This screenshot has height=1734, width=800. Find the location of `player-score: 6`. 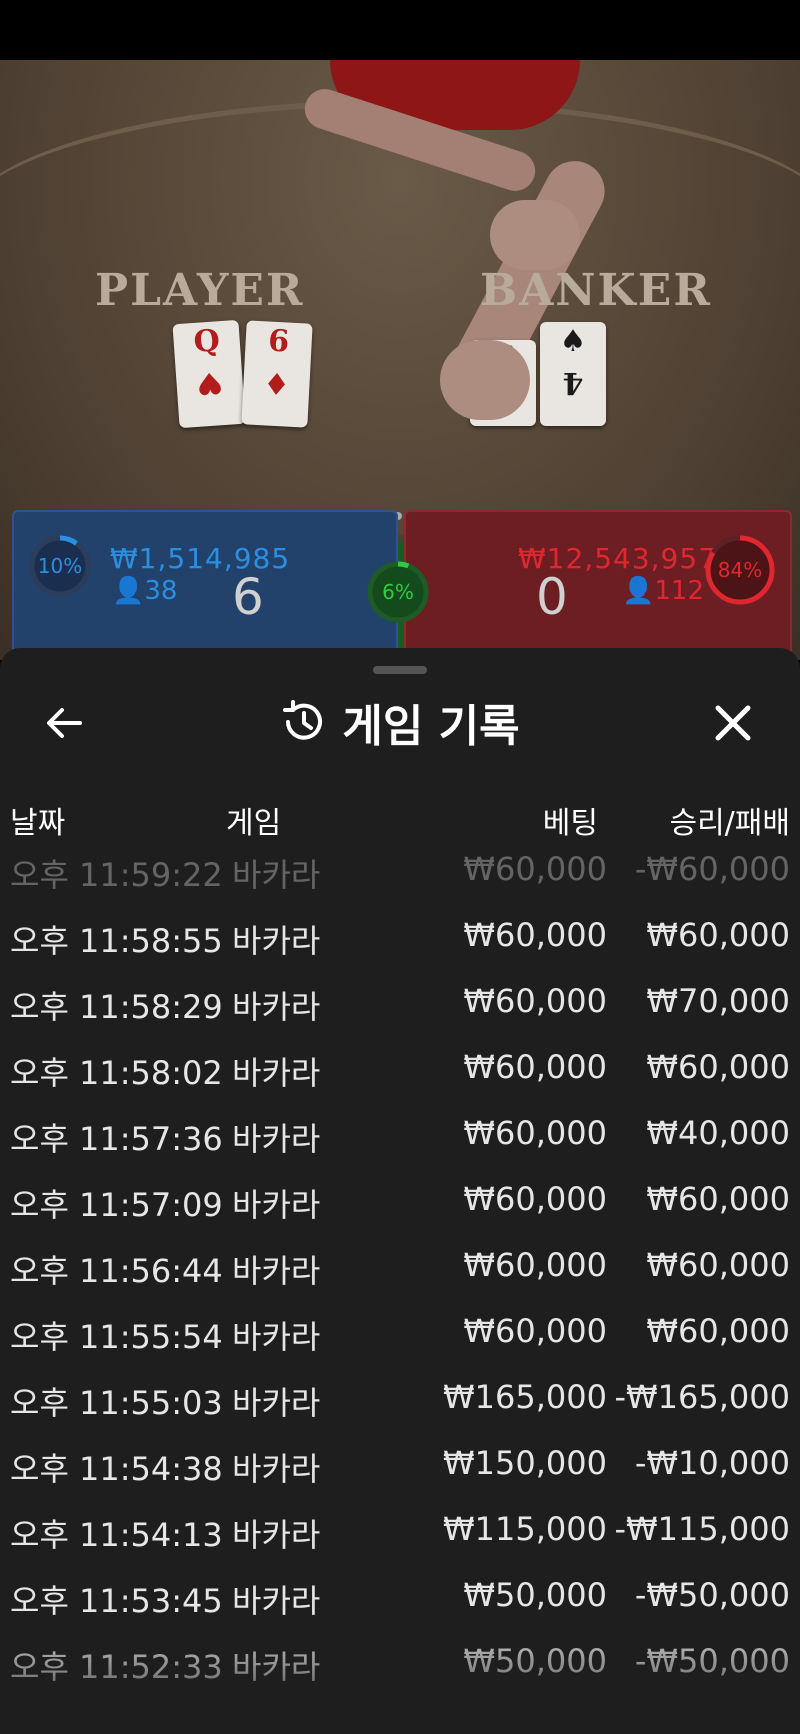

player-score: 6 is located at coordinates (248, 597).